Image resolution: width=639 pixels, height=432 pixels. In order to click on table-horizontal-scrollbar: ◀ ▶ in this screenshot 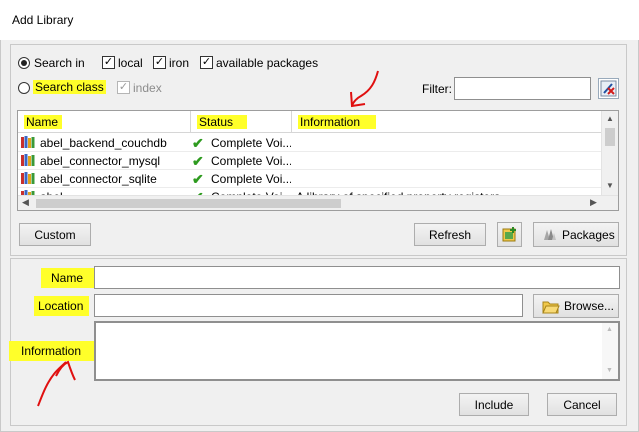, I will do `click(318, 202)`.